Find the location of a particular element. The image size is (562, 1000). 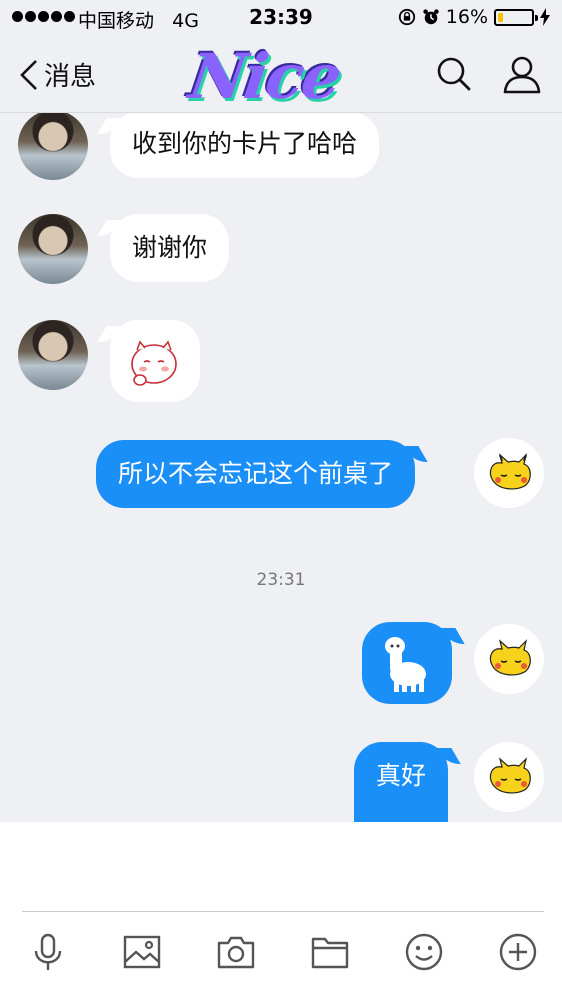

message-bubble-incoming: 收到你的卡片了哈哈 is located at coordinates (245, 145).